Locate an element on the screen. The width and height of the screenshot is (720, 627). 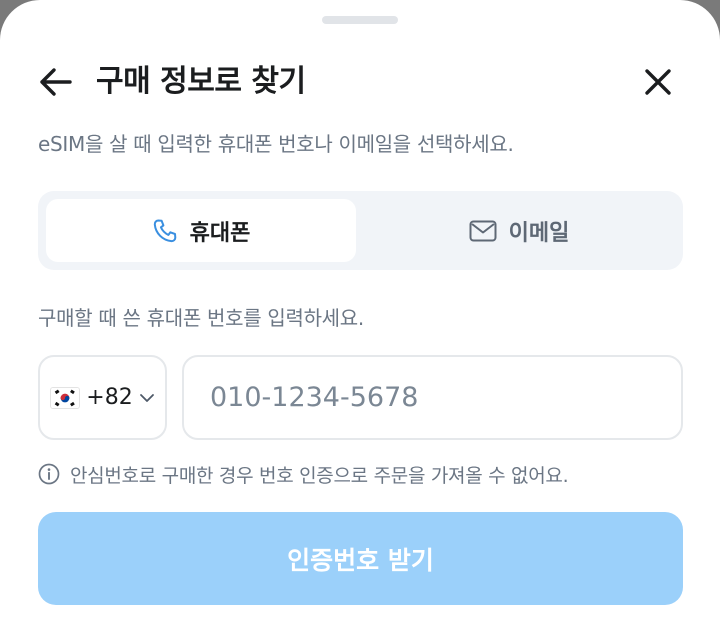
close-button is located at coordinates (658, 82).